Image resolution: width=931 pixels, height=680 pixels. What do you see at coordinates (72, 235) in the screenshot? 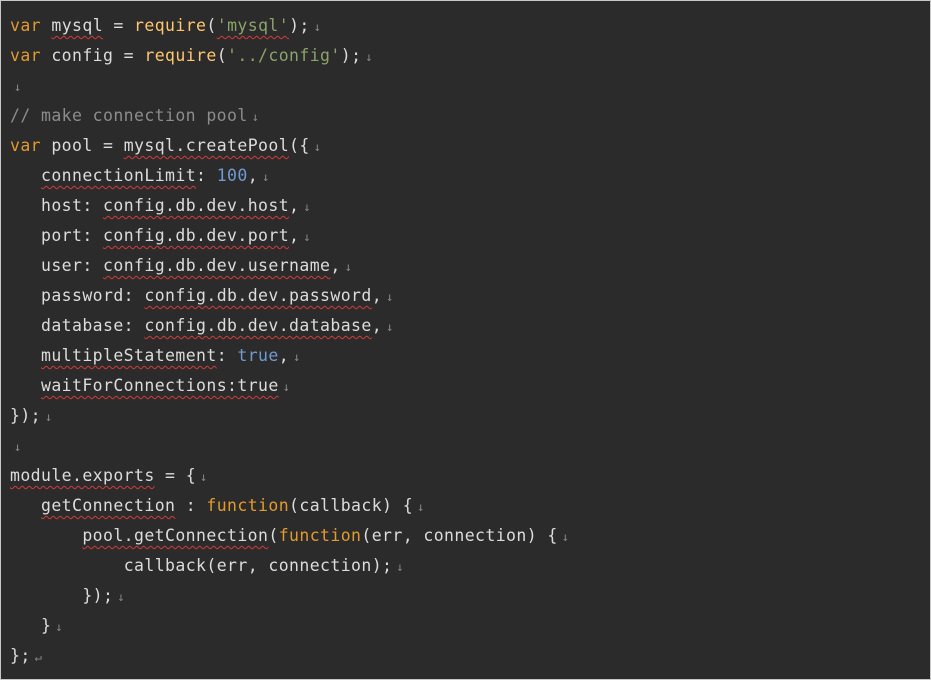
I see `code-token-punct: port:` at bounding box center [72, 235].